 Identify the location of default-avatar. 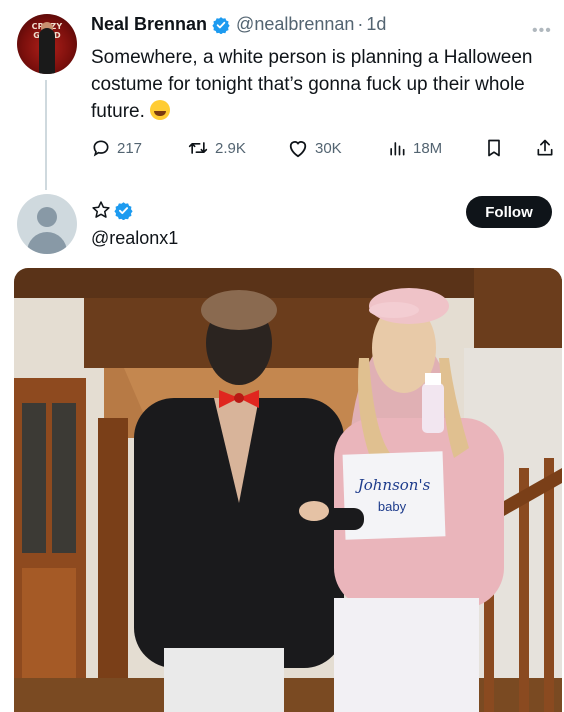
(47, 224).